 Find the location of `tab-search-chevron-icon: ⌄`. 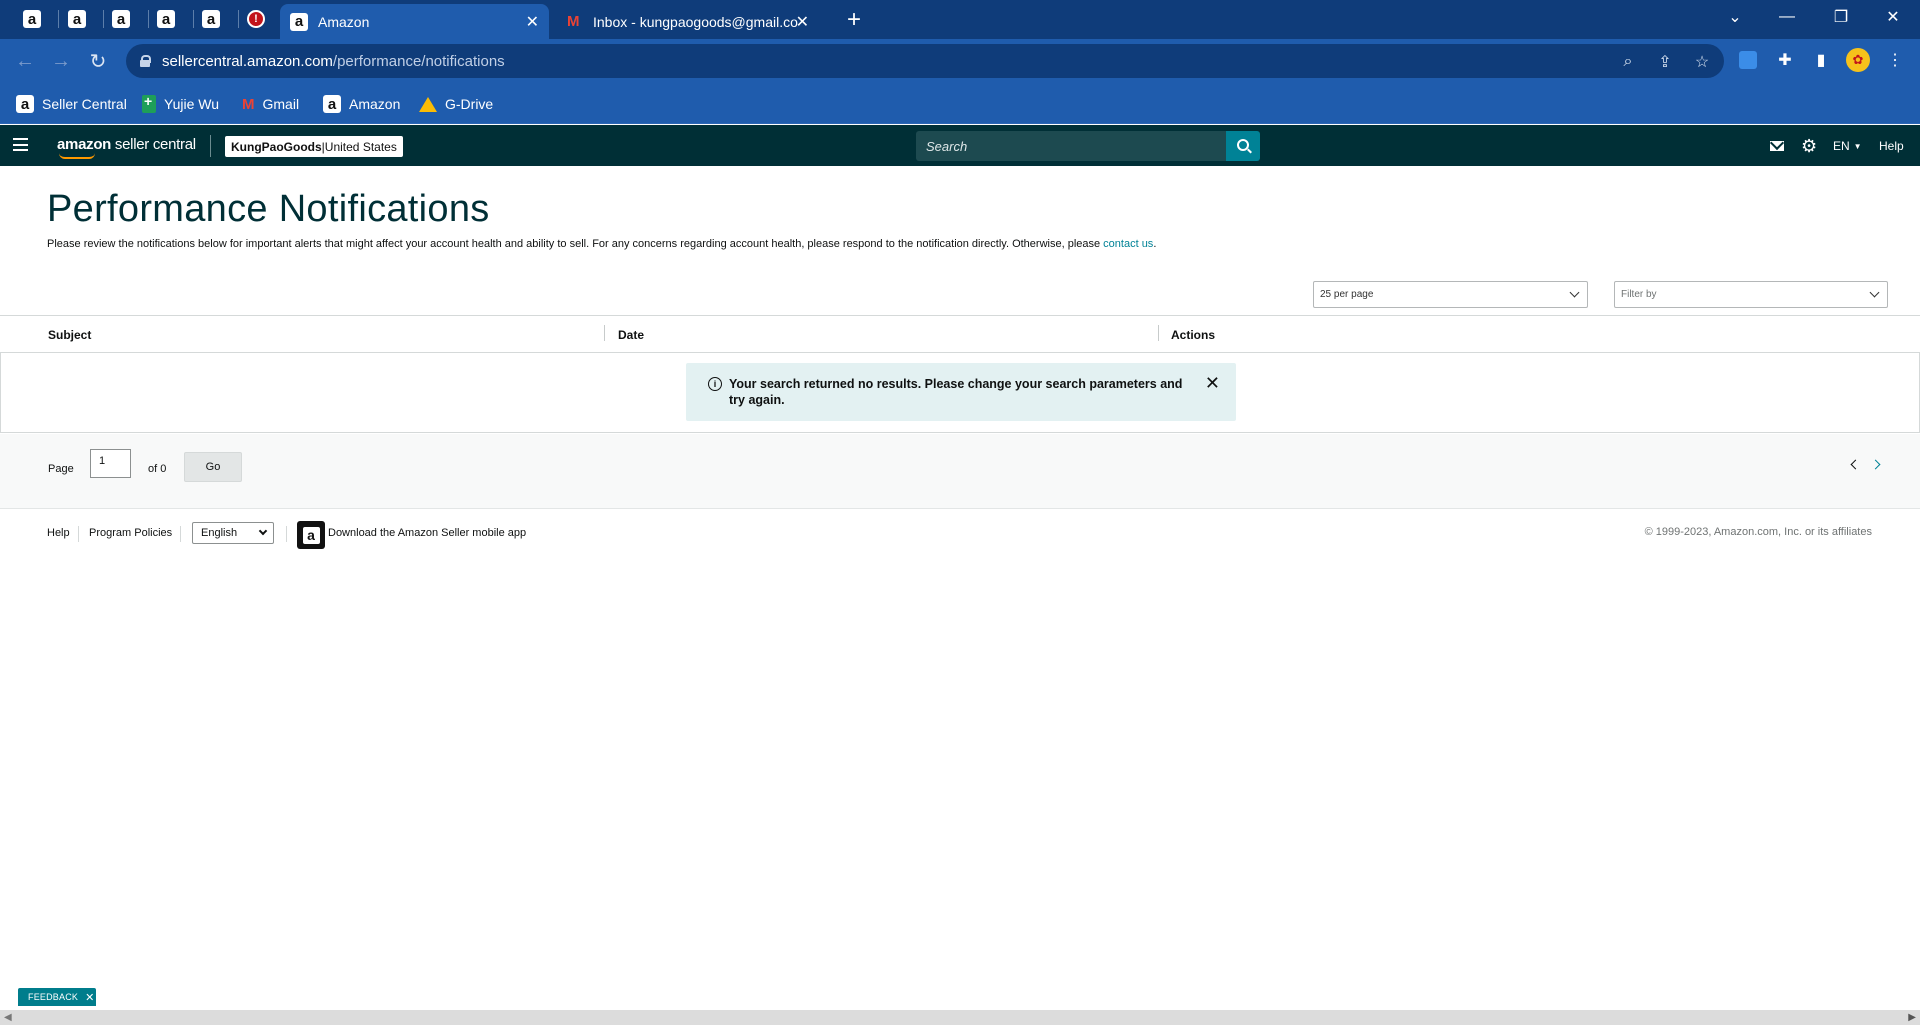

tab-search-chevron-icon: ⌄ is located at coordinates (1735, 17).